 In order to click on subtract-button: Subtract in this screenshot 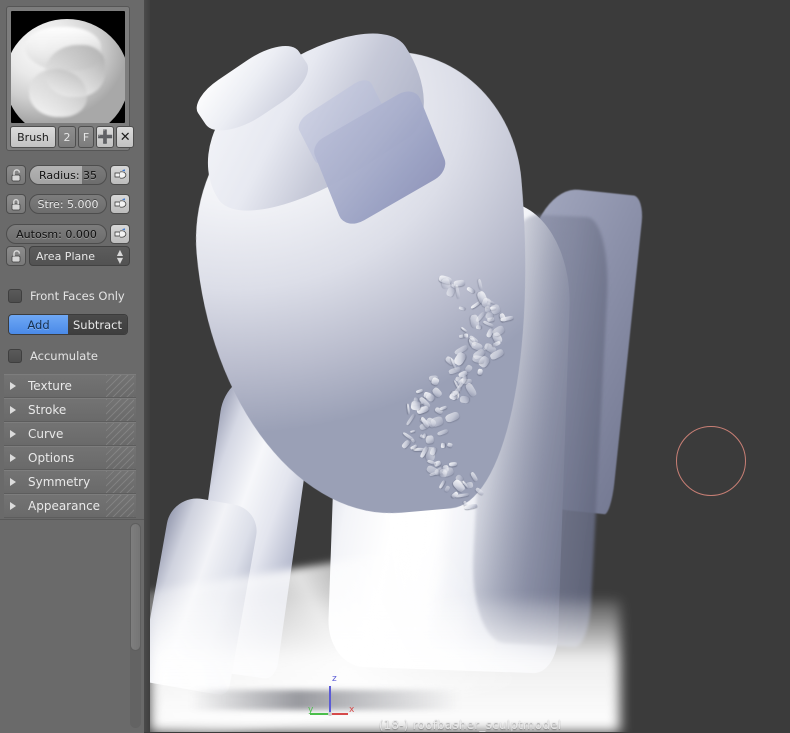, I will do `click(97, 324)`.